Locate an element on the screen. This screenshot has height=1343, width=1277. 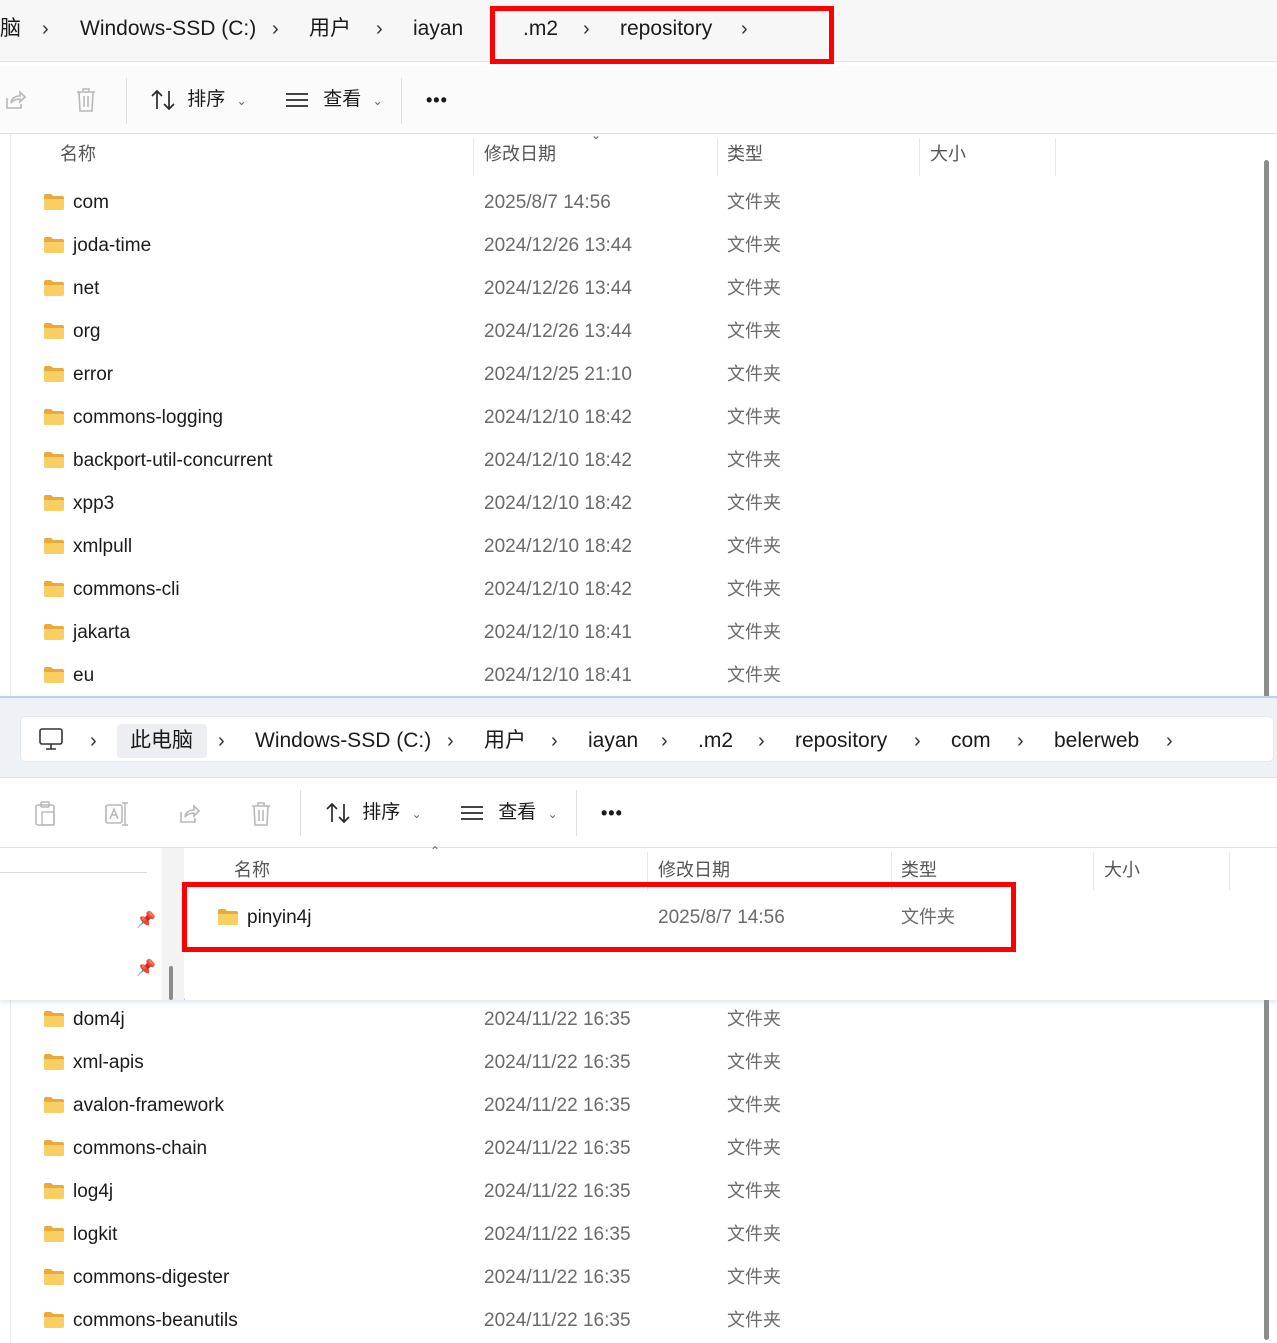
file-name: xmlpull is located at coordinates (103, 546).